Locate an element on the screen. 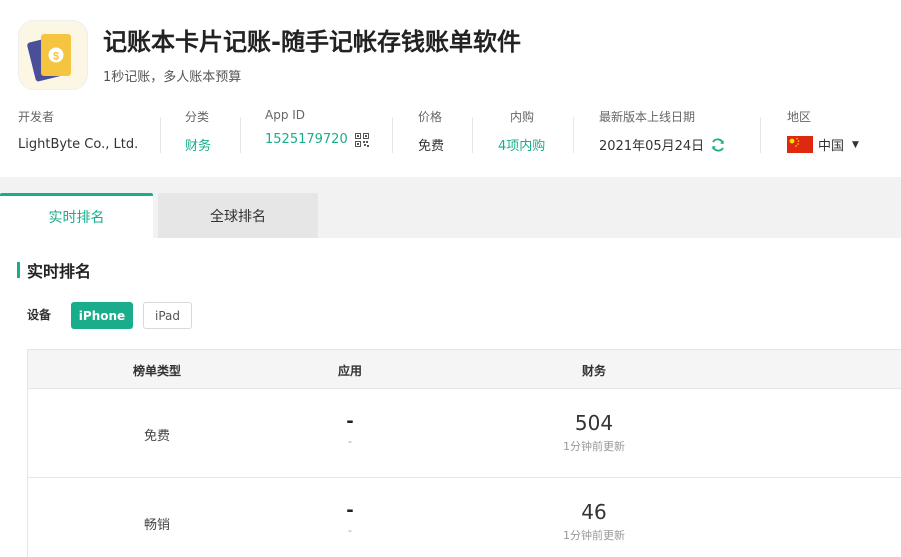  section-title-text: 实时排名 is located at coordinates (59, 271).